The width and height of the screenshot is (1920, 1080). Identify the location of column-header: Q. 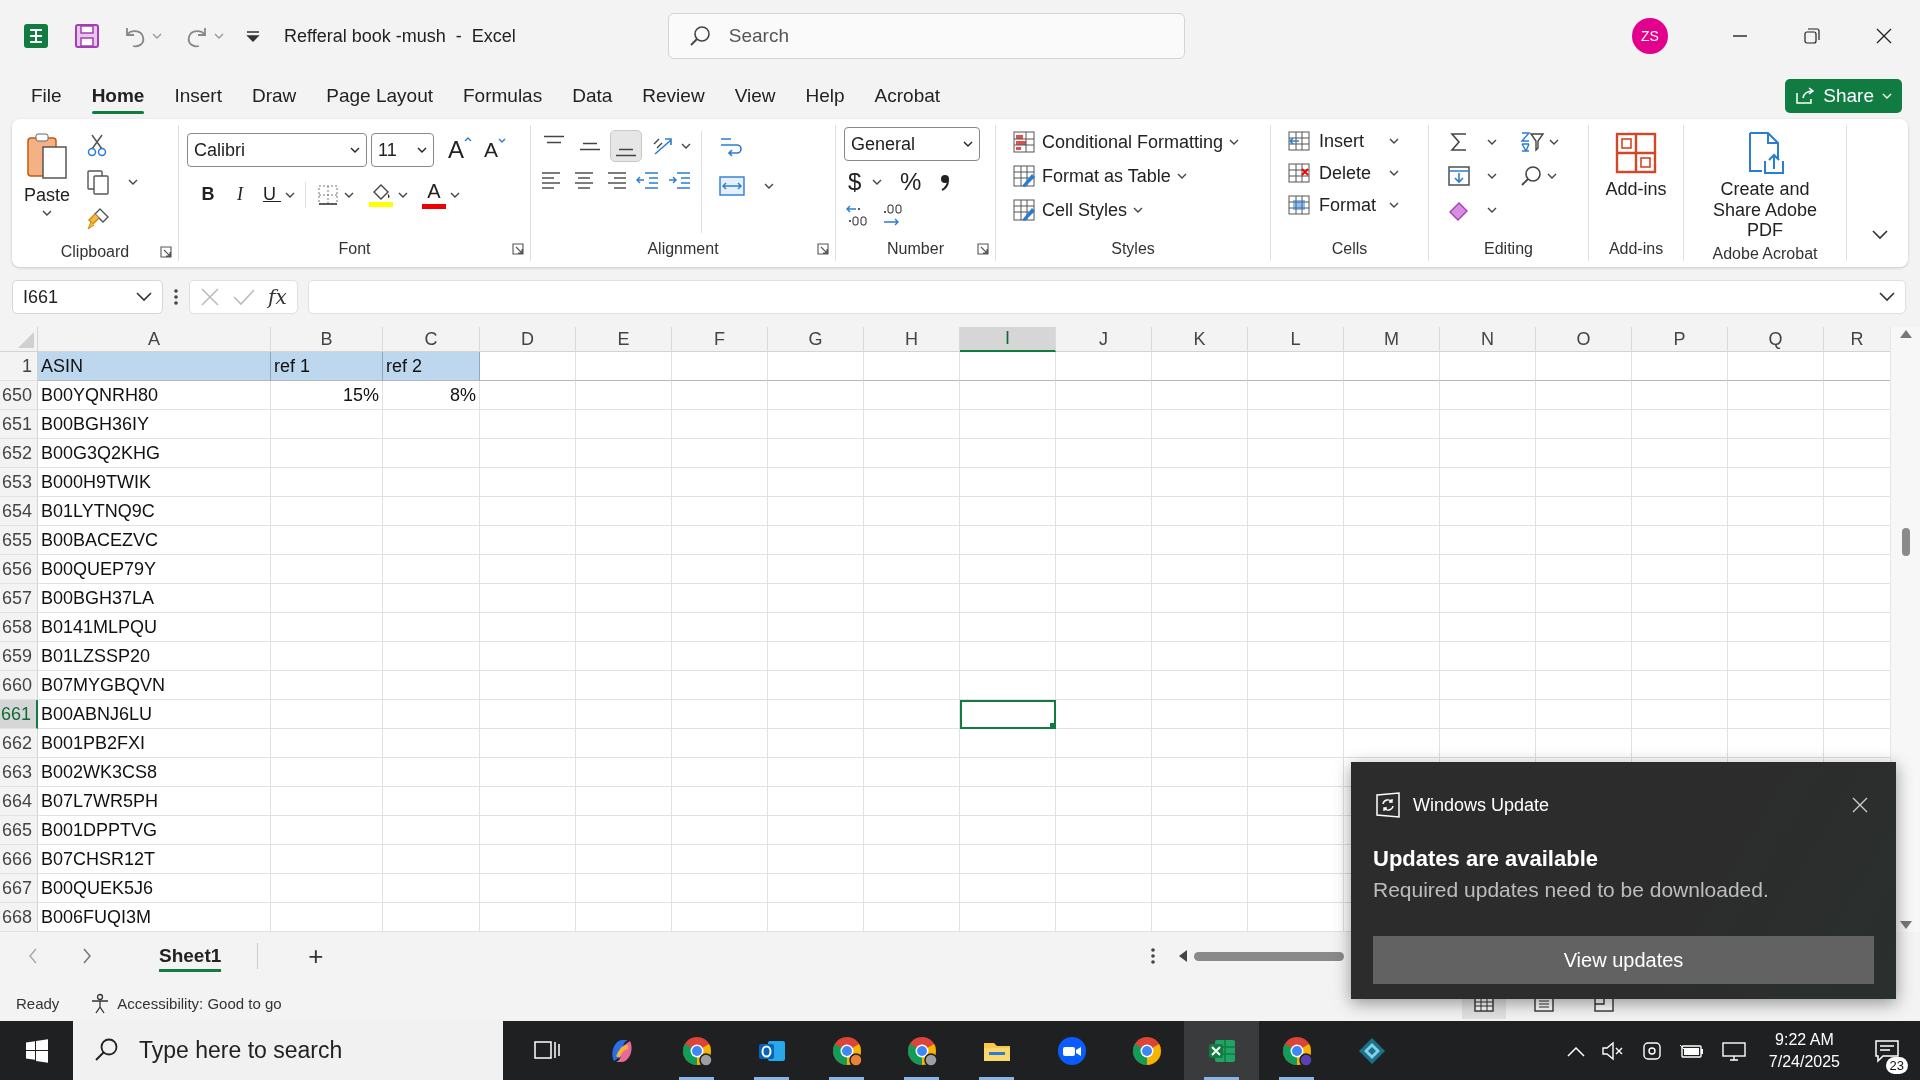
(1776, 339).